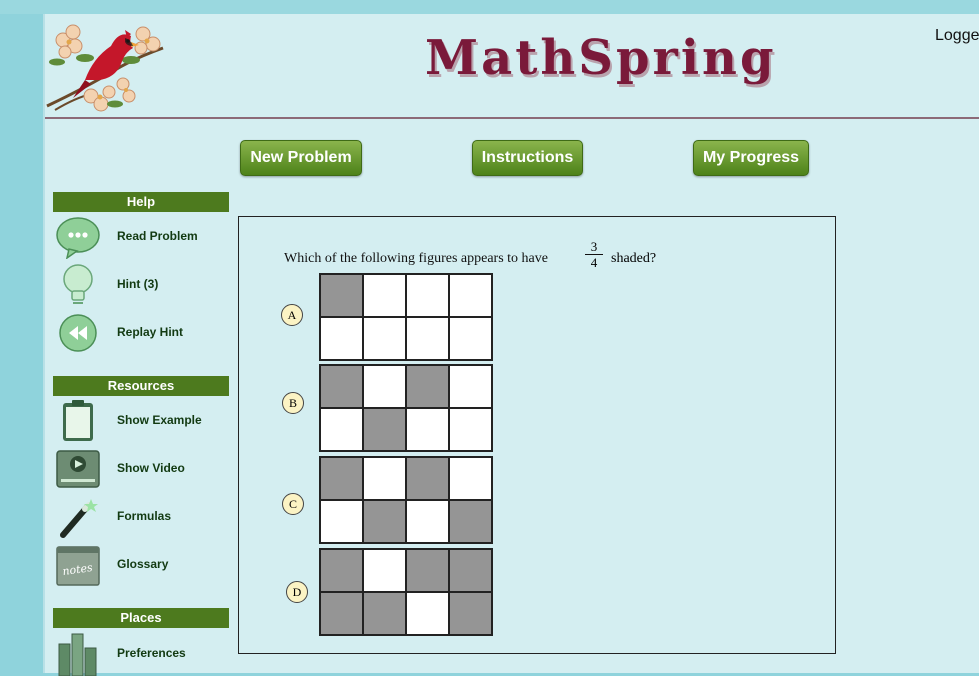 Image resolution: width=979 pixels, height=676 pixels. I want to click on preferences-label: Preferences, so click(151, 653).